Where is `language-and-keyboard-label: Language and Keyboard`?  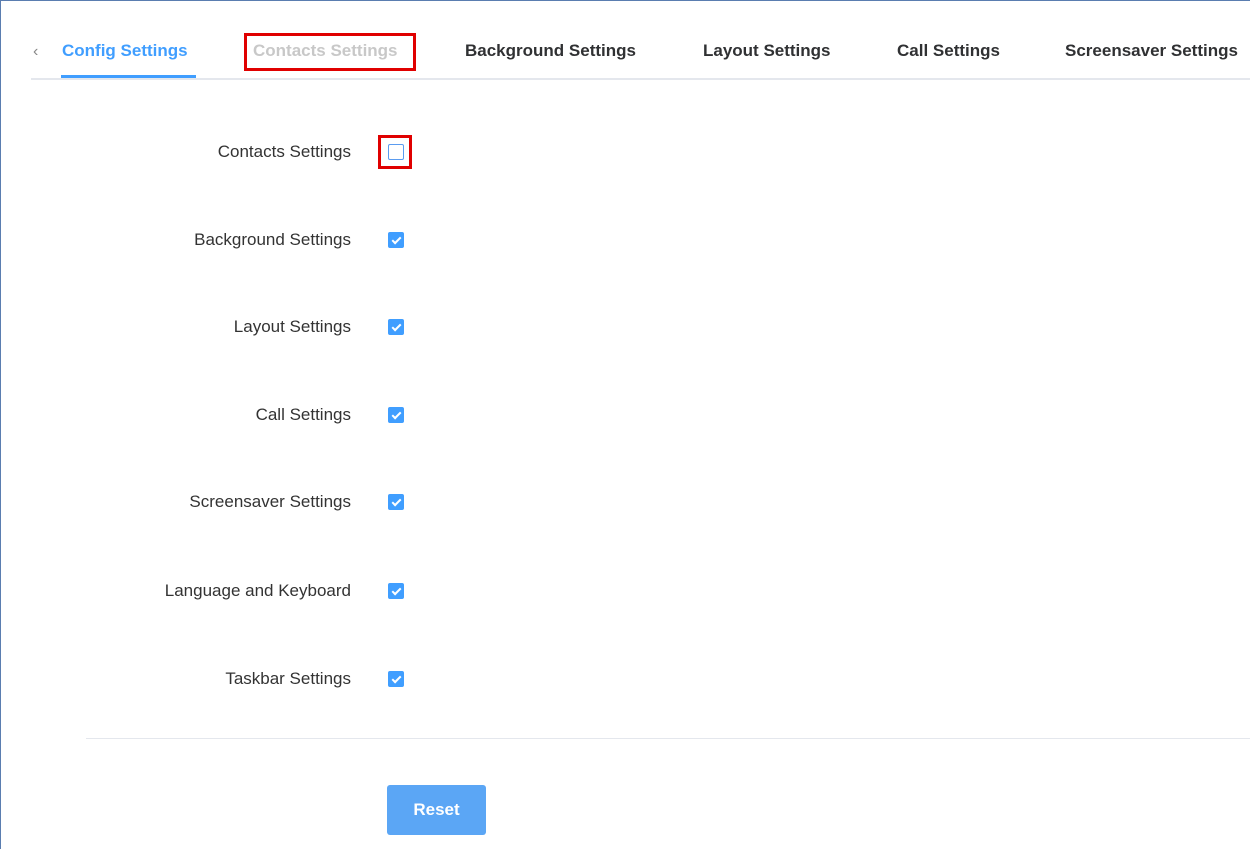 language-and-keyboard-label: Language and Keyboard is located at coordinates (257, 590).